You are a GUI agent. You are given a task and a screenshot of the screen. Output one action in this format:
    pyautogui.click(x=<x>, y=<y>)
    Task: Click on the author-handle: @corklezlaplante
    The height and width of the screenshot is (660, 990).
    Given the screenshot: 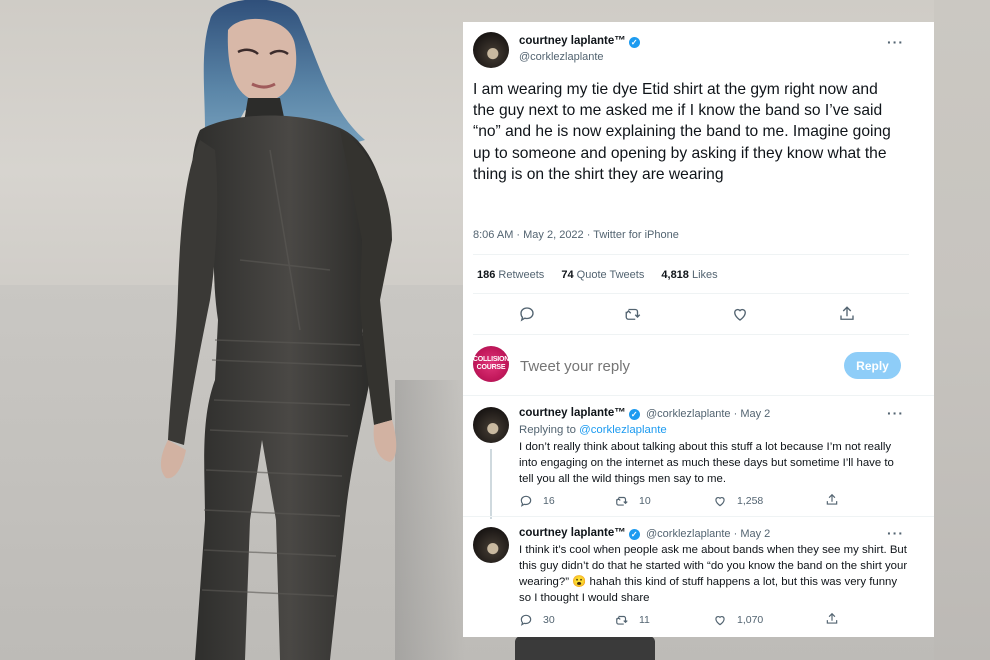 What is the action you would take?
    pyautogui.click(x=561, y=57)
    